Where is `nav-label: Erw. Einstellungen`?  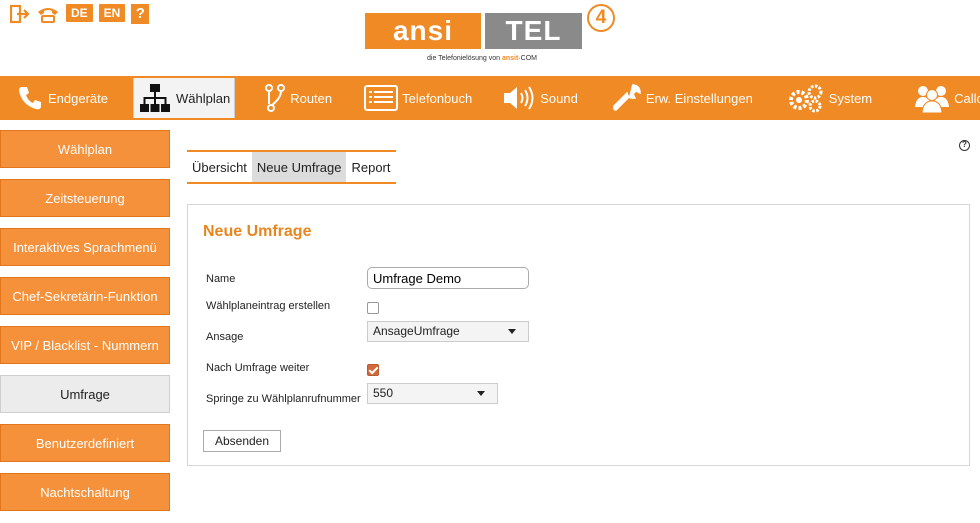 nav-label: Erw. Einstellungen is located at coordinates (699, 98).